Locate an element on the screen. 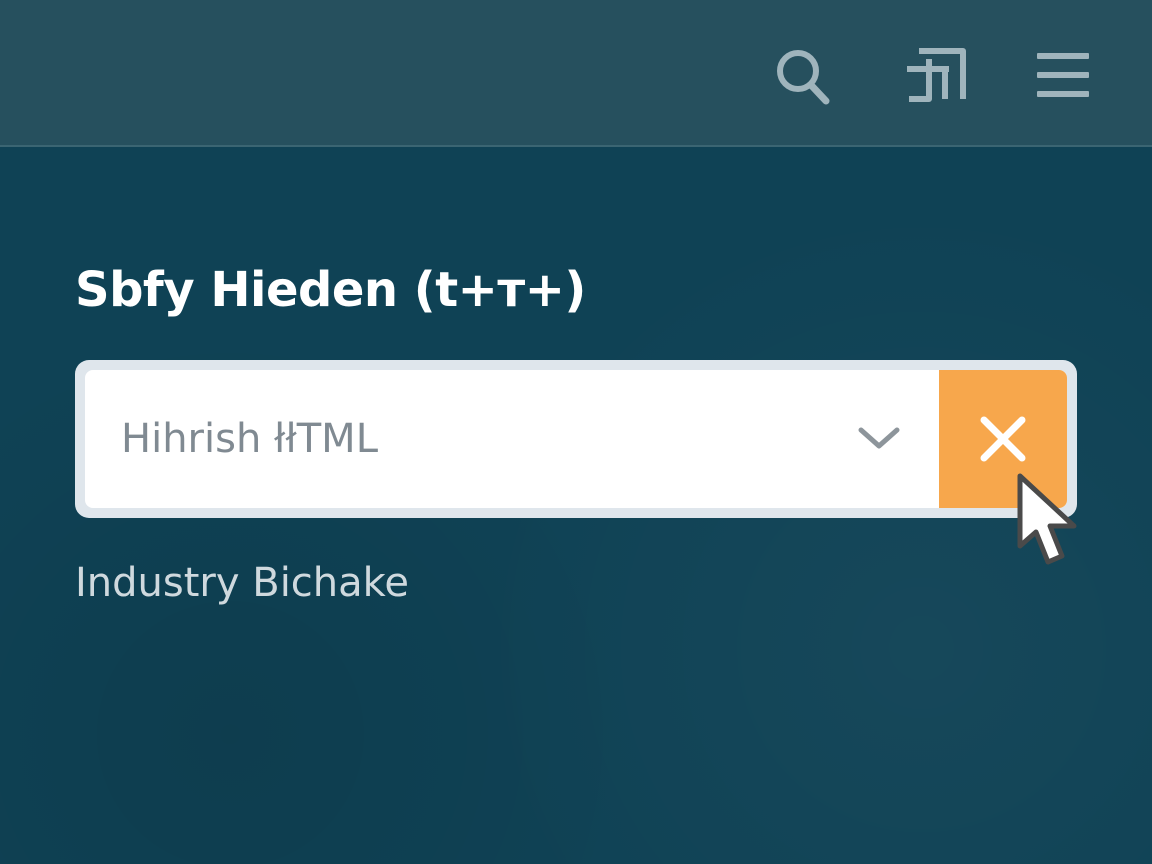 Image resolution: width=1152 pixels, height=864 pixels. subtitle-text: Industry Bichake is located at coordinates (242, 583).